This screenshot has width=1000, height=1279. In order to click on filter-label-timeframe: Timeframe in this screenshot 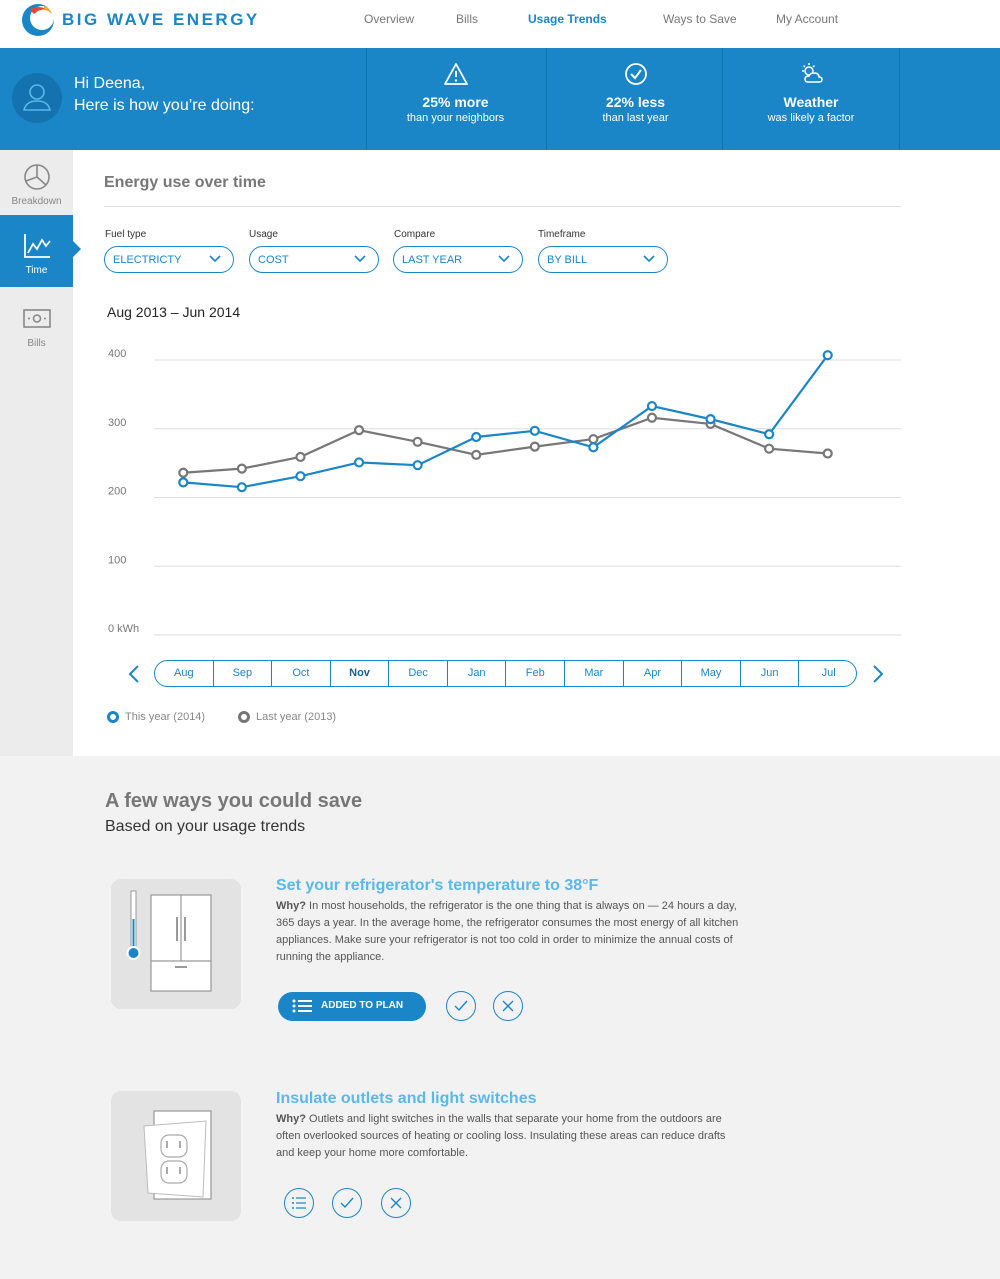, I will do `click(562, 234)`.